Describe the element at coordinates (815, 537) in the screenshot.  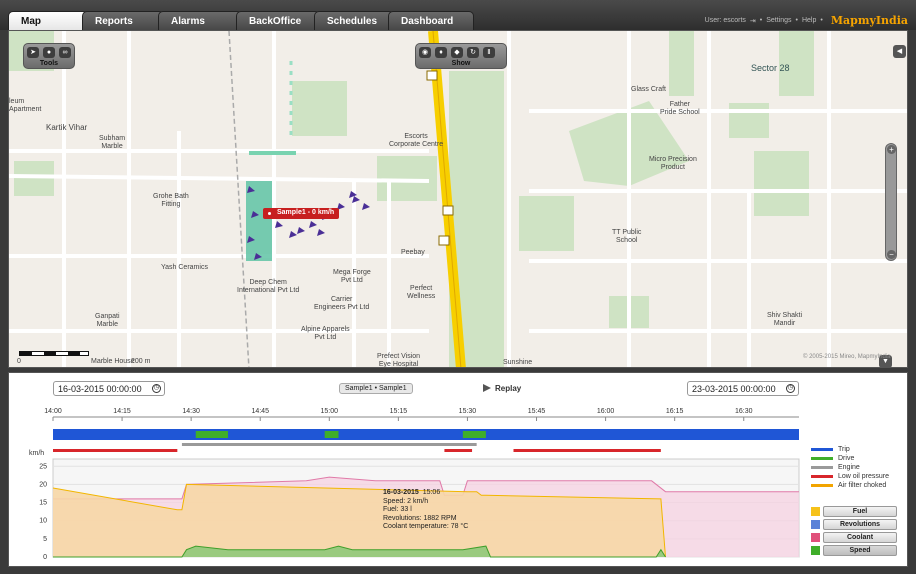
I see `coolant-swatch` at that location.